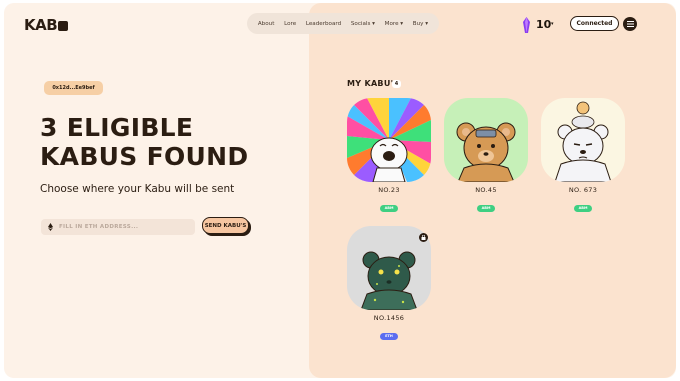  What do you see at coordinates (137, 189) in the screenshot?
I see `page-subtitle: Choose where your Kabu will be sent` at bounding box center [137, 189].